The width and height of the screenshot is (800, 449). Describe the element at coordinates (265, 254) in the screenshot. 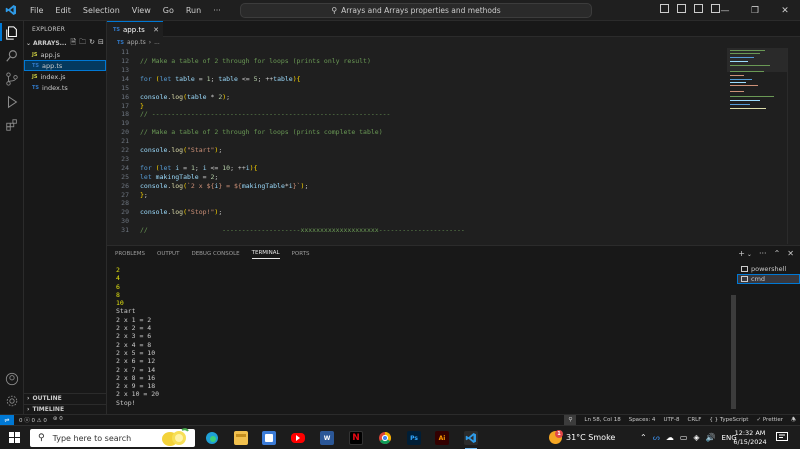

I see `tab-terminal: TERMINAL` at that location.